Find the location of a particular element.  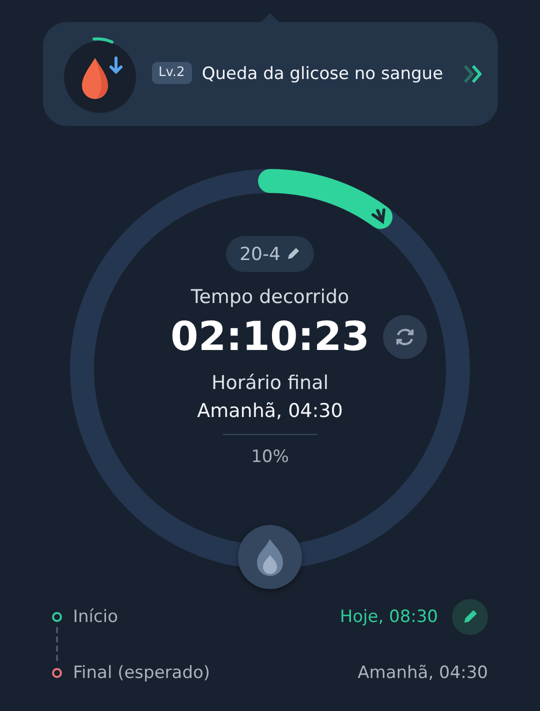

level-badge: Lv.2 is located at coordinates (172, 73).